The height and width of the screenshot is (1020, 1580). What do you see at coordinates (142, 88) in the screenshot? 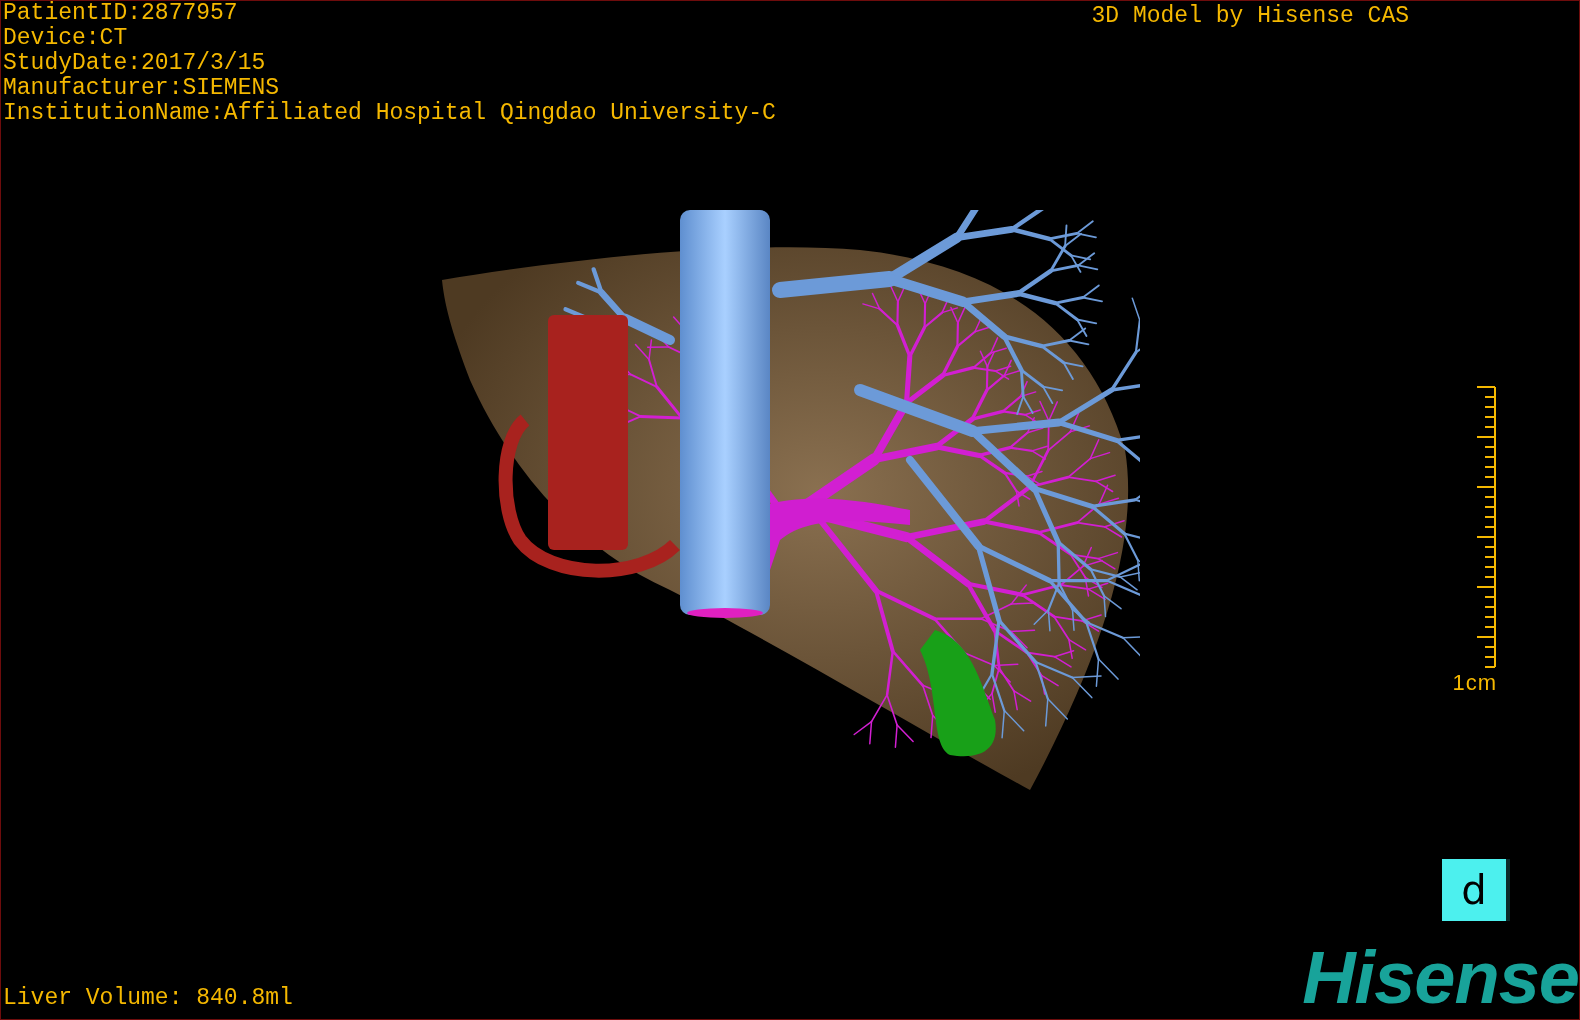
I see `patient-info: Manufacturer:SIEMENS` at bounding box center [142, 88].